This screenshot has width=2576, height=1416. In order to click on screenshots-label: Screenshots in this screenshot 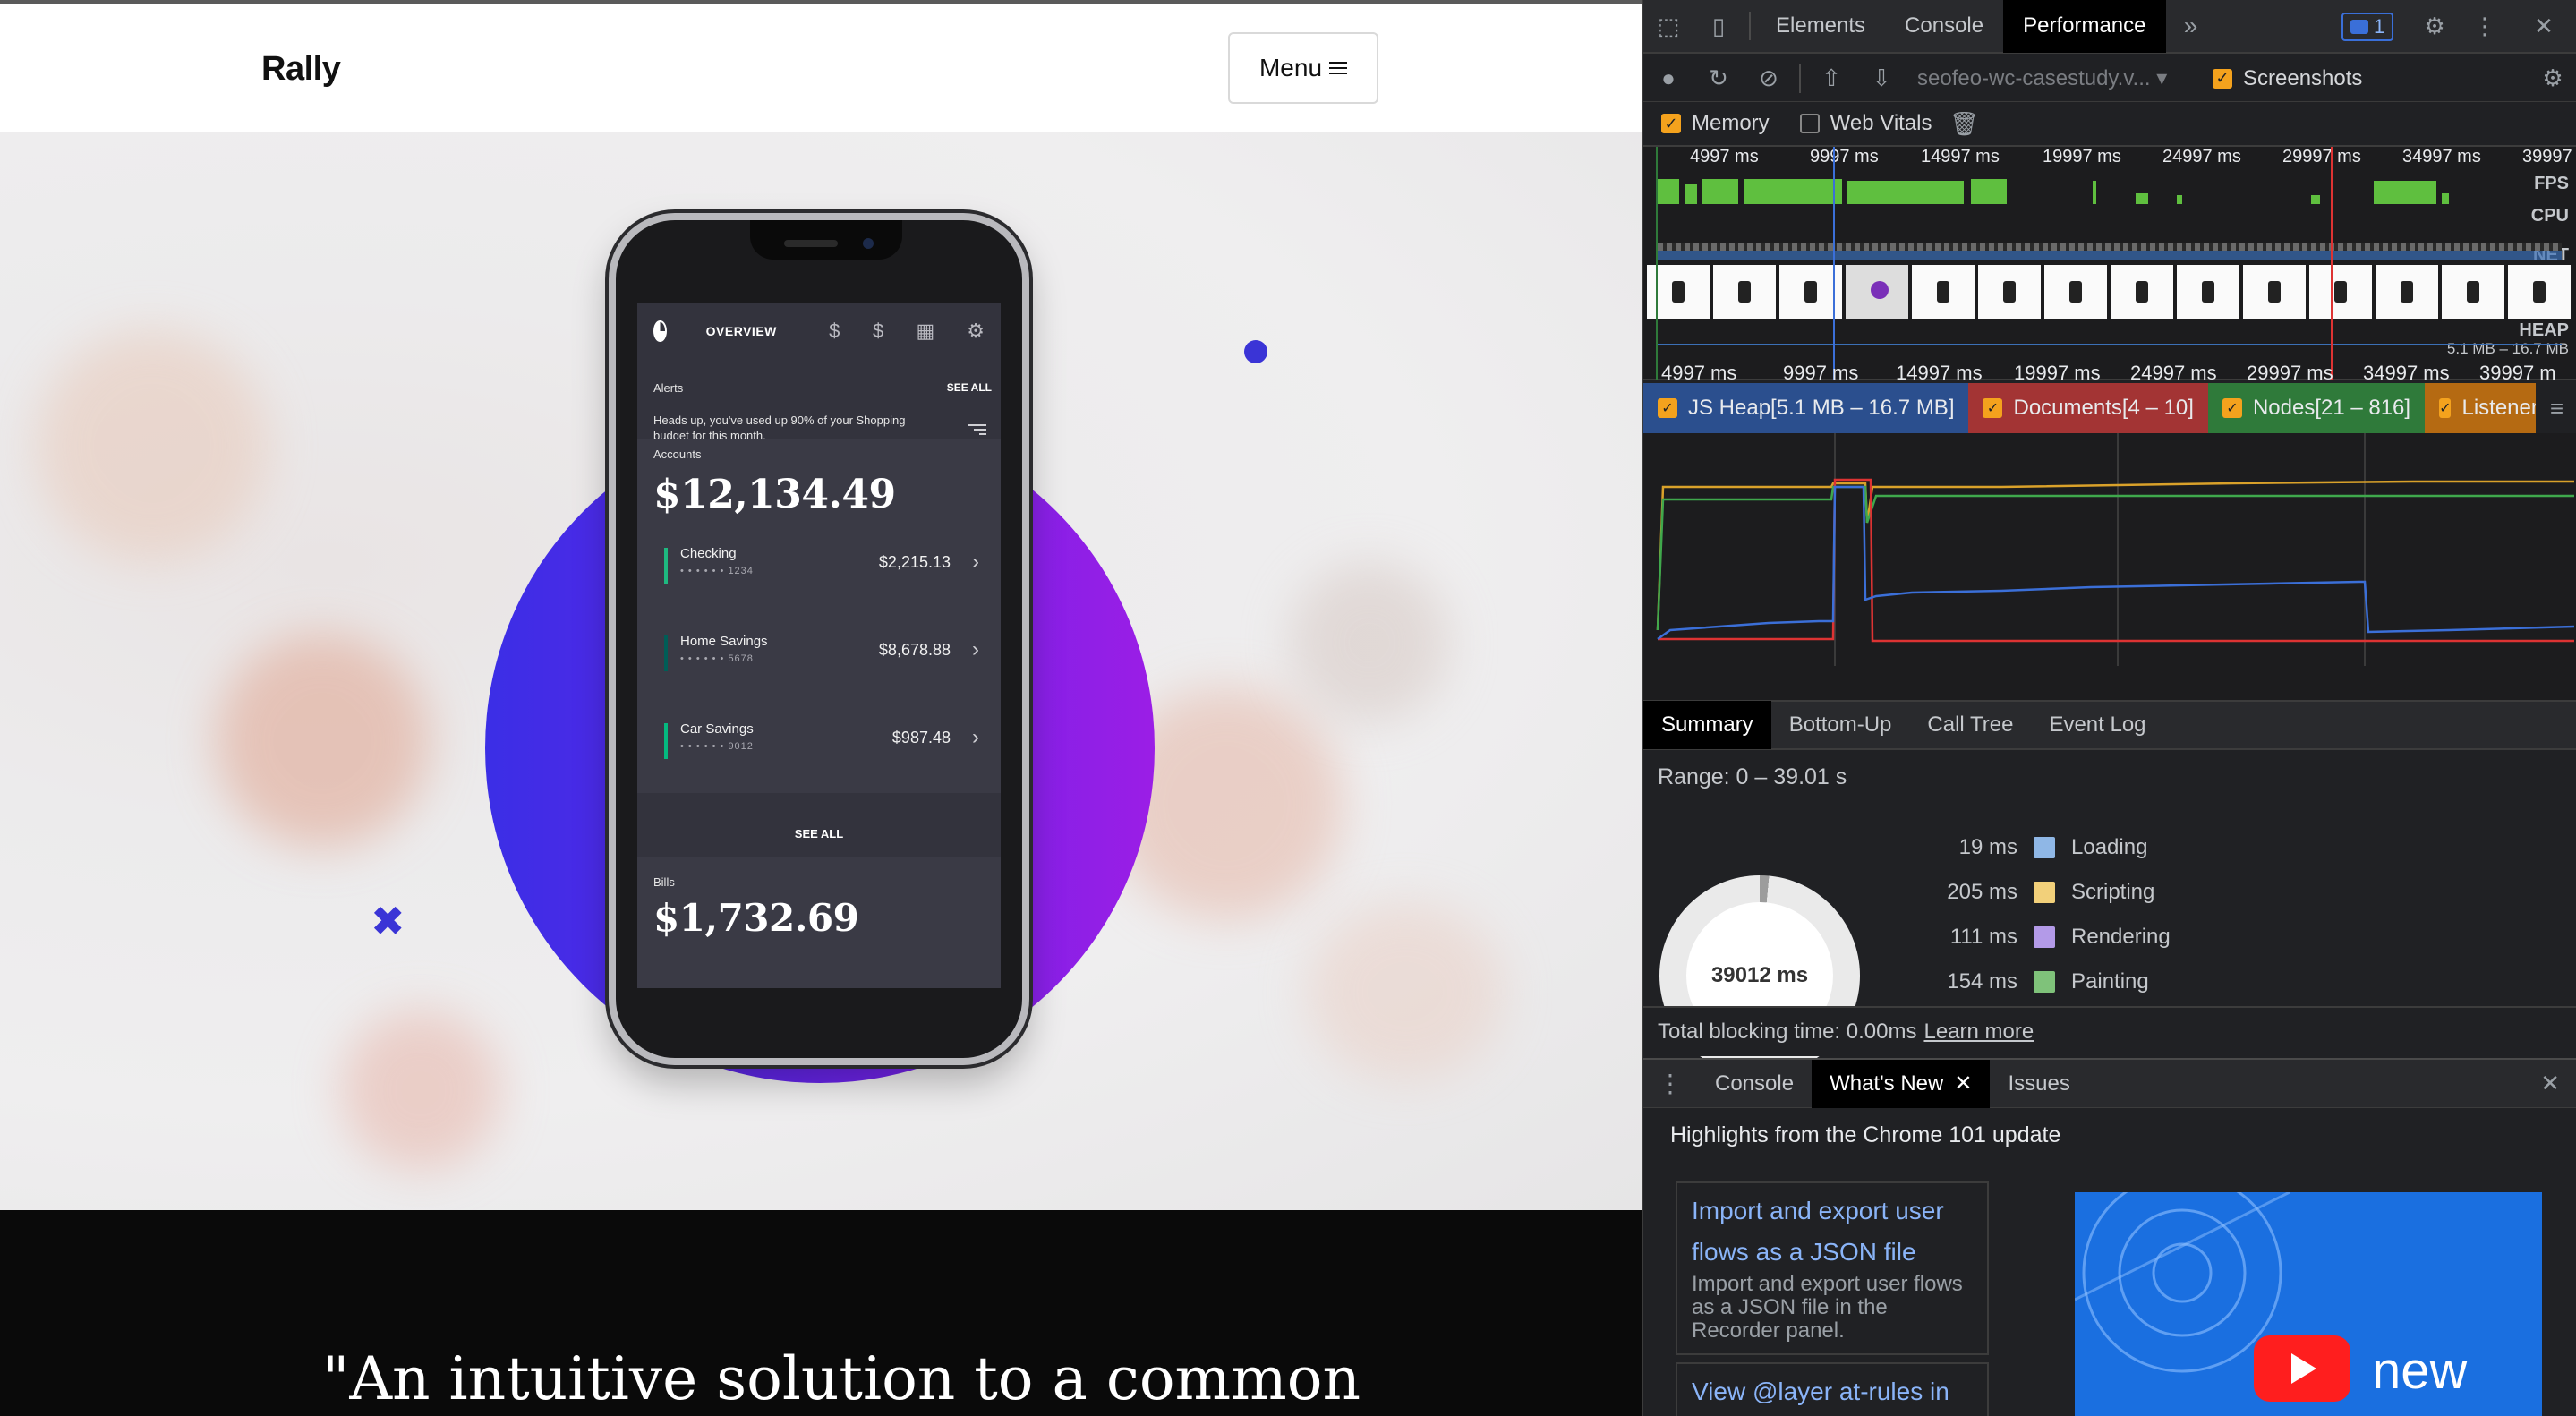, I will do `click(2303, 77)`.